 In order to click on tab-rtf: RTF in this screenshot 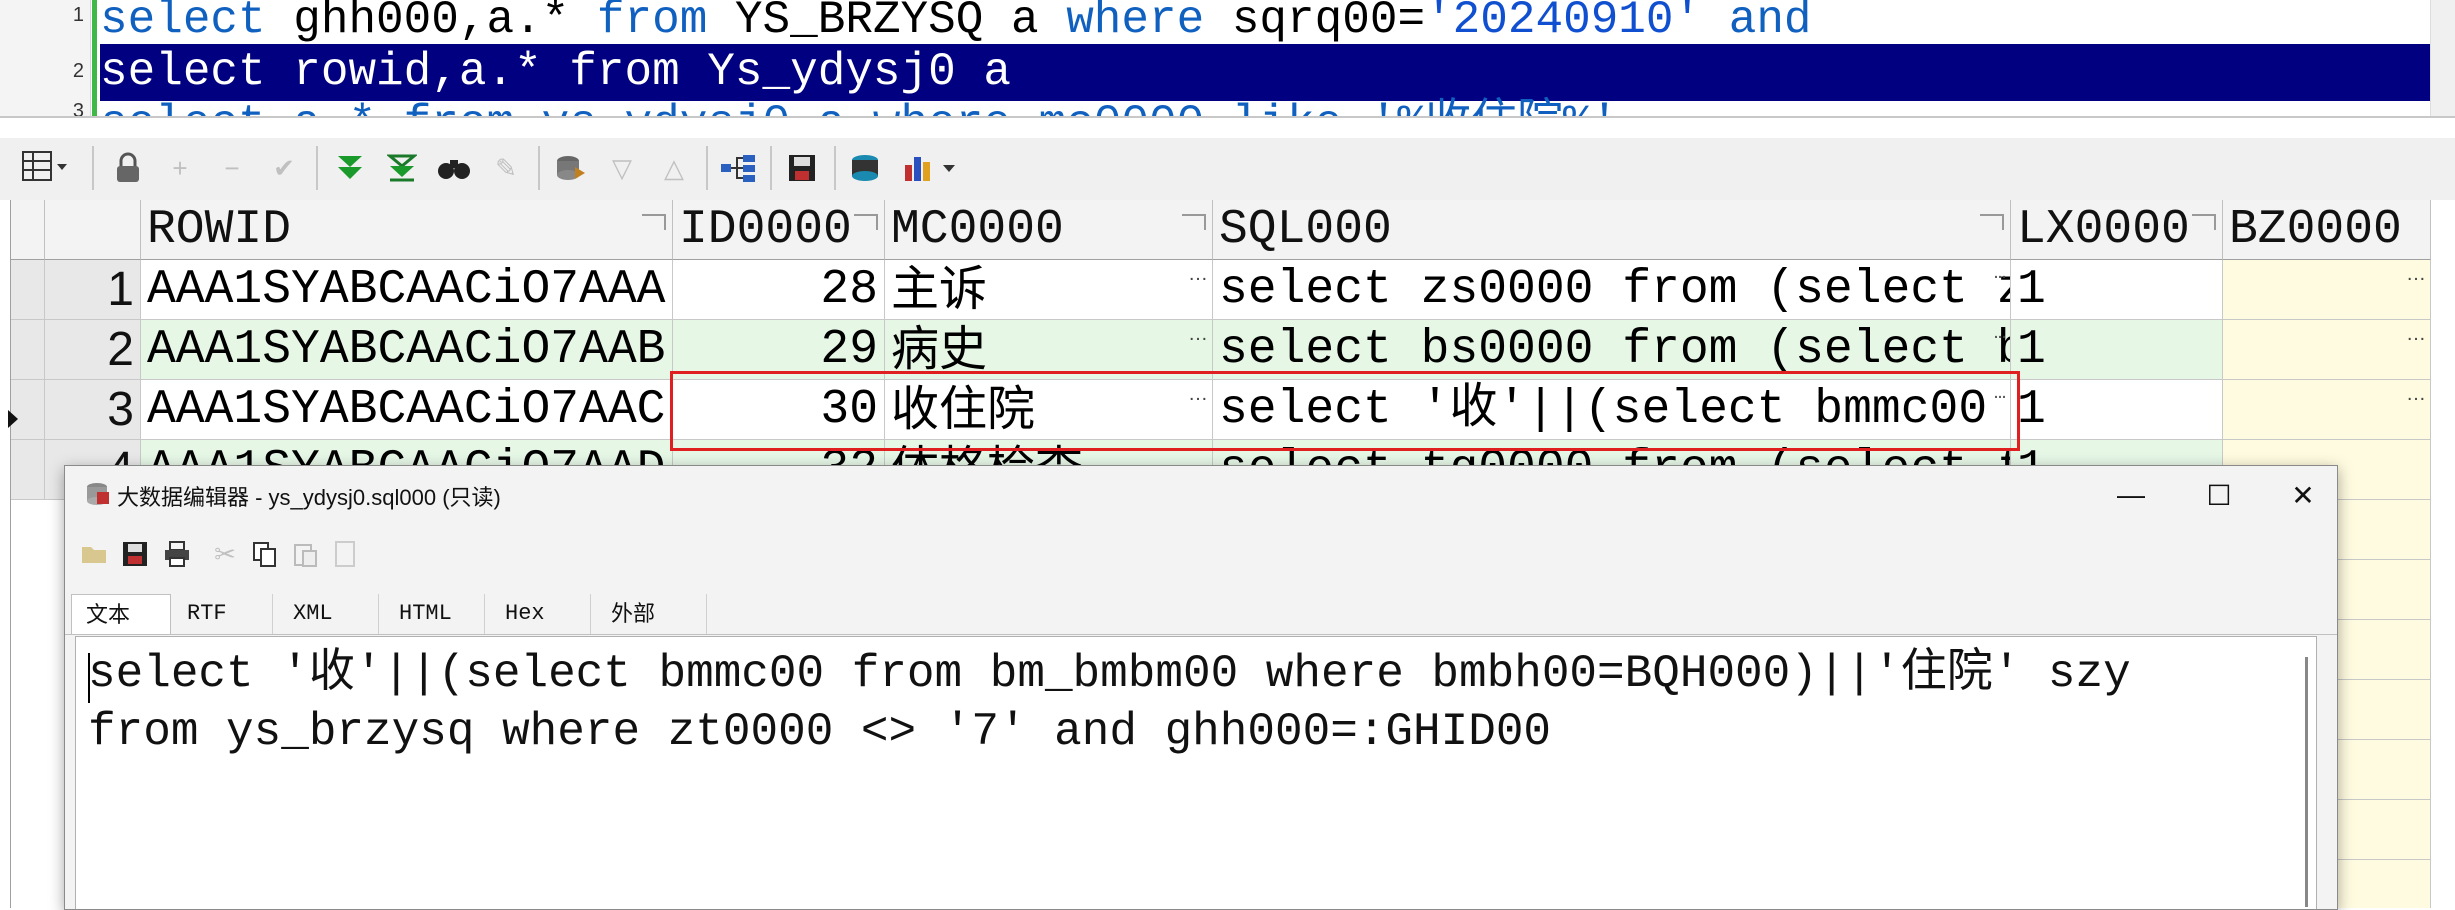, I will do `click(223, 614)`.